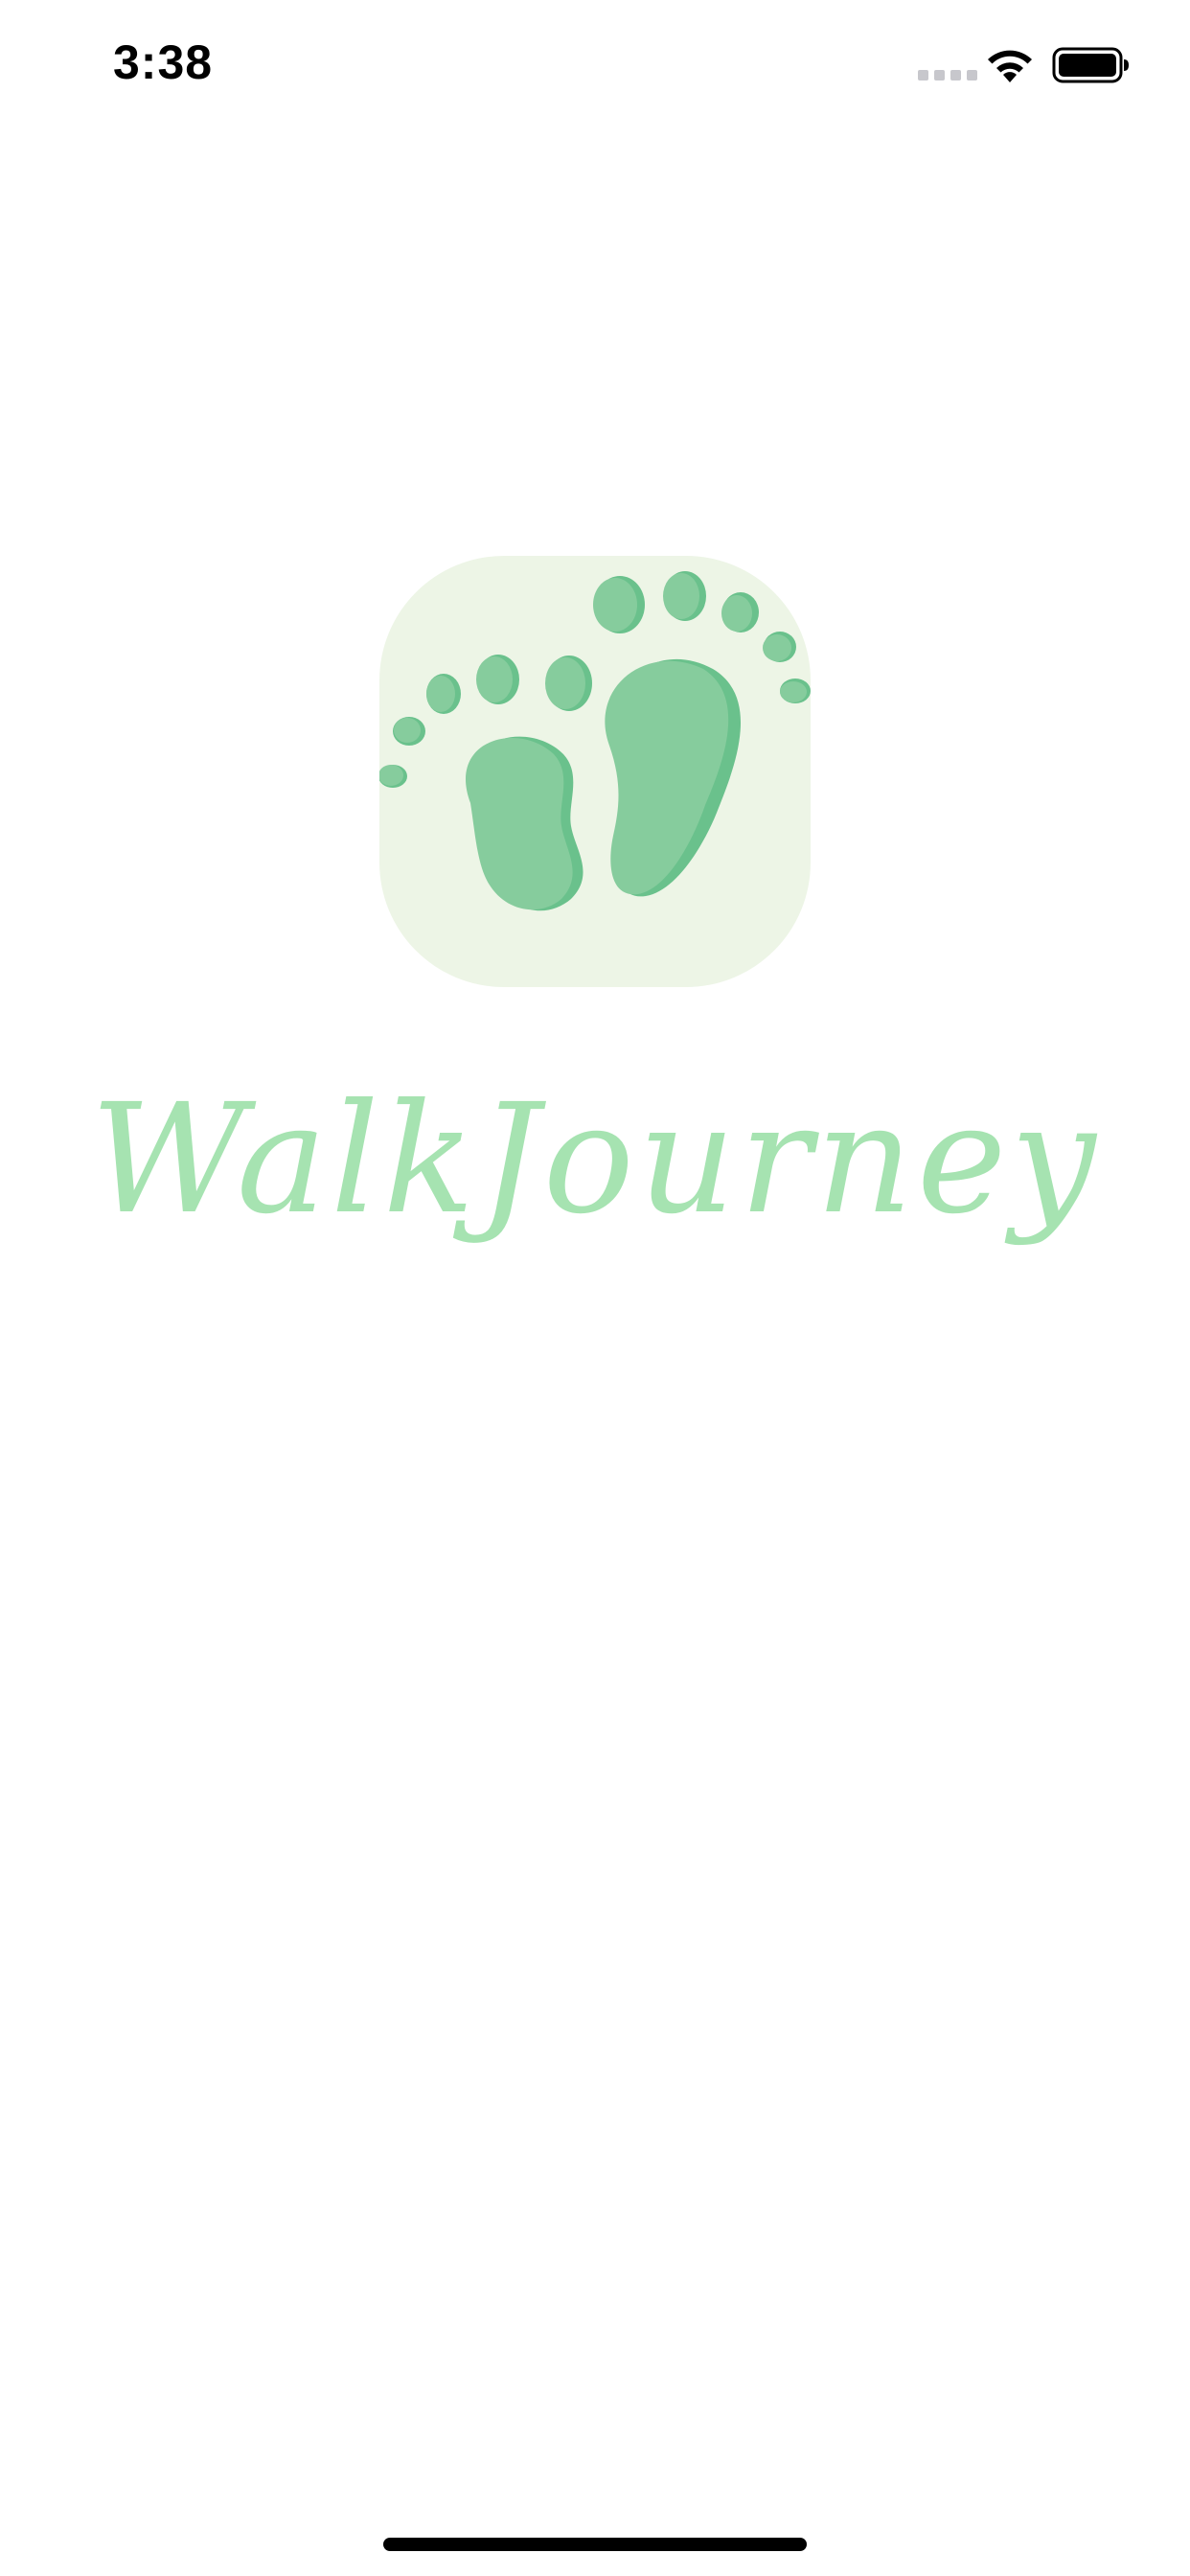 Image resolution: width=1190 pixels, height=2576 pixels. What do you see at coordinates (1010, 66) in the screenshot?
I see `wifi-icon` at bounding box center [1010, 66].